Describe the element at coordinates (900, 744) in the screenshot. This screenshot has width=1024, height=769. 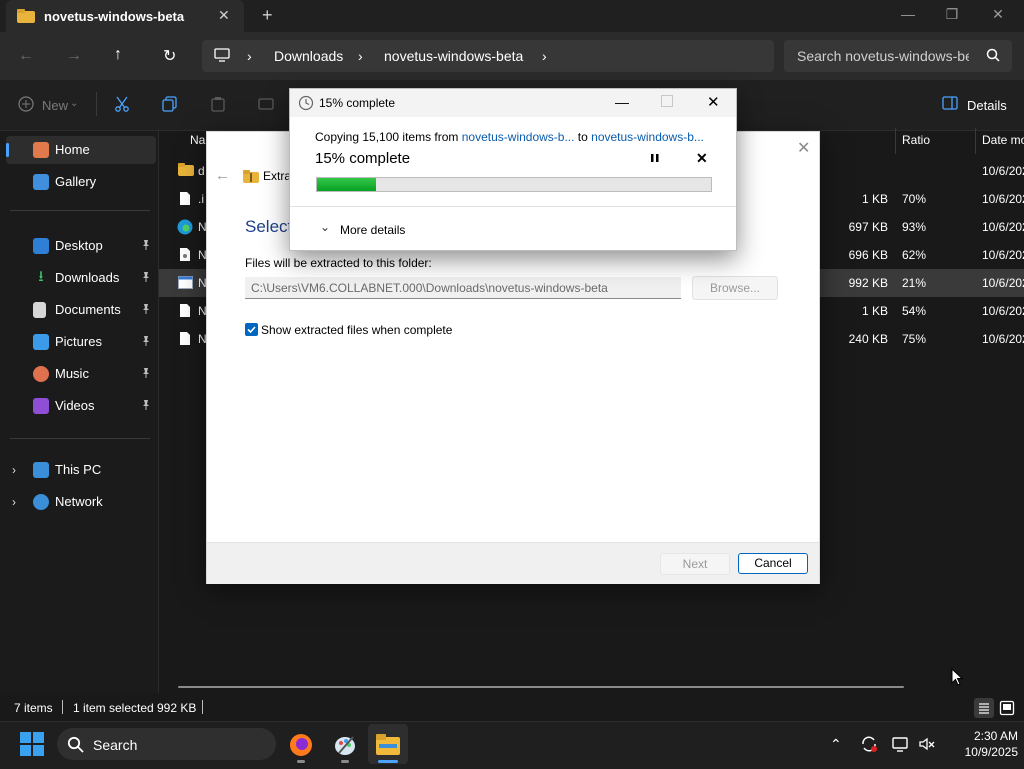
I see `network-status-icon` at that location.